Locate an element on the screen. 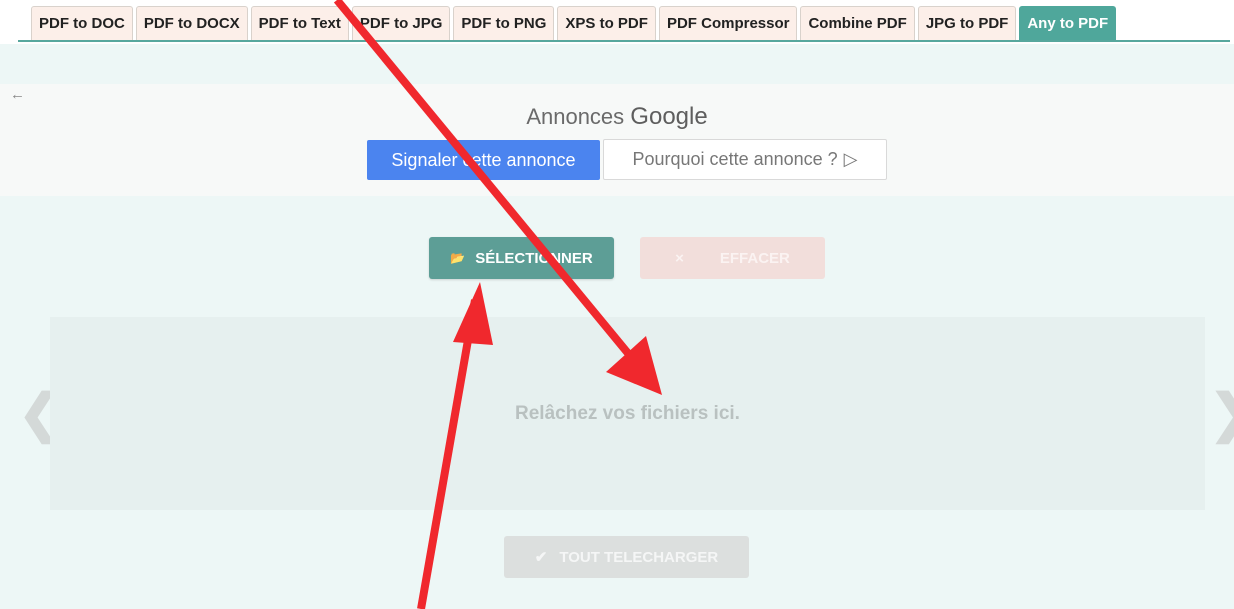 The height and width of the screenshot is (609, 1234). tab-pdf-to-docx: PDF to DOCX is located at coordinates (191, 23).